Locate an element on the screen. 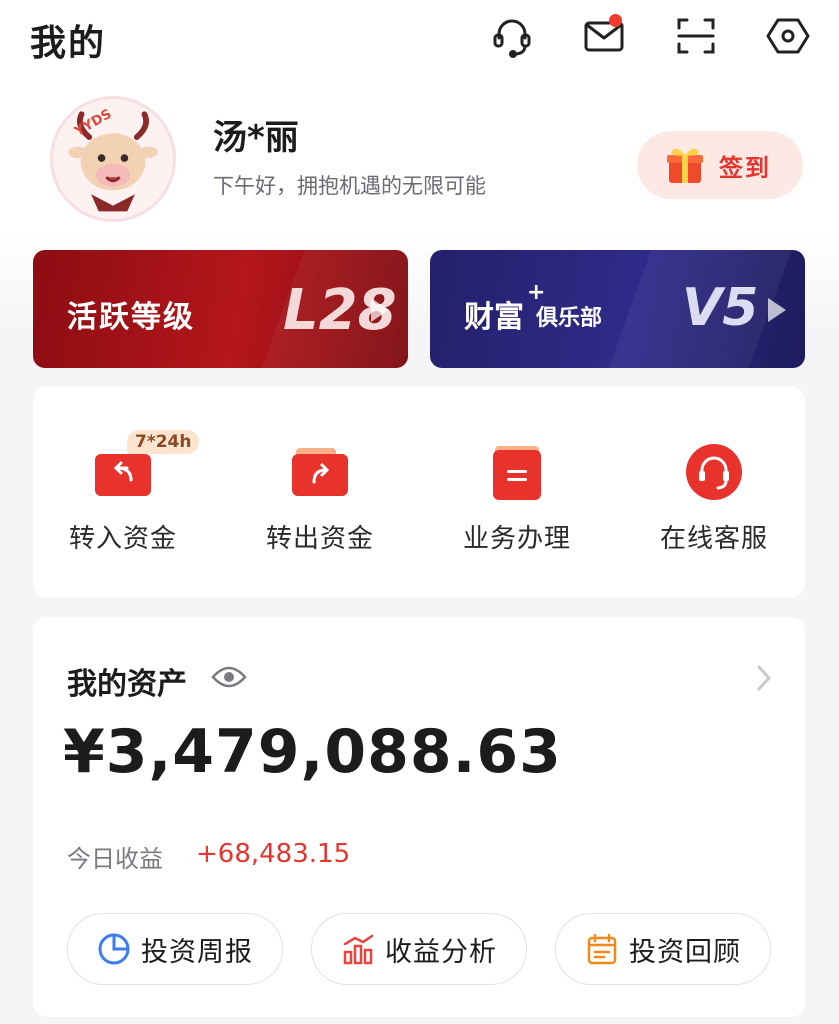 This screenshot has height=1024, width=839. transfer-in-button: 7*24h 转入资金 is located at coordinates (123, 496).